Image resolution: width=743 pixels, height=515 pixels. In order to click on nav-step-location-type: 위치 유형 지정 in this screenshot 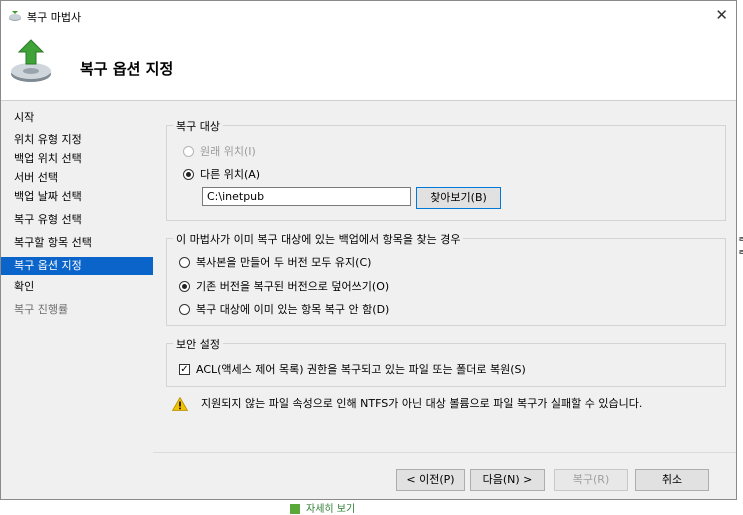, I will do `click(48, 139)`.